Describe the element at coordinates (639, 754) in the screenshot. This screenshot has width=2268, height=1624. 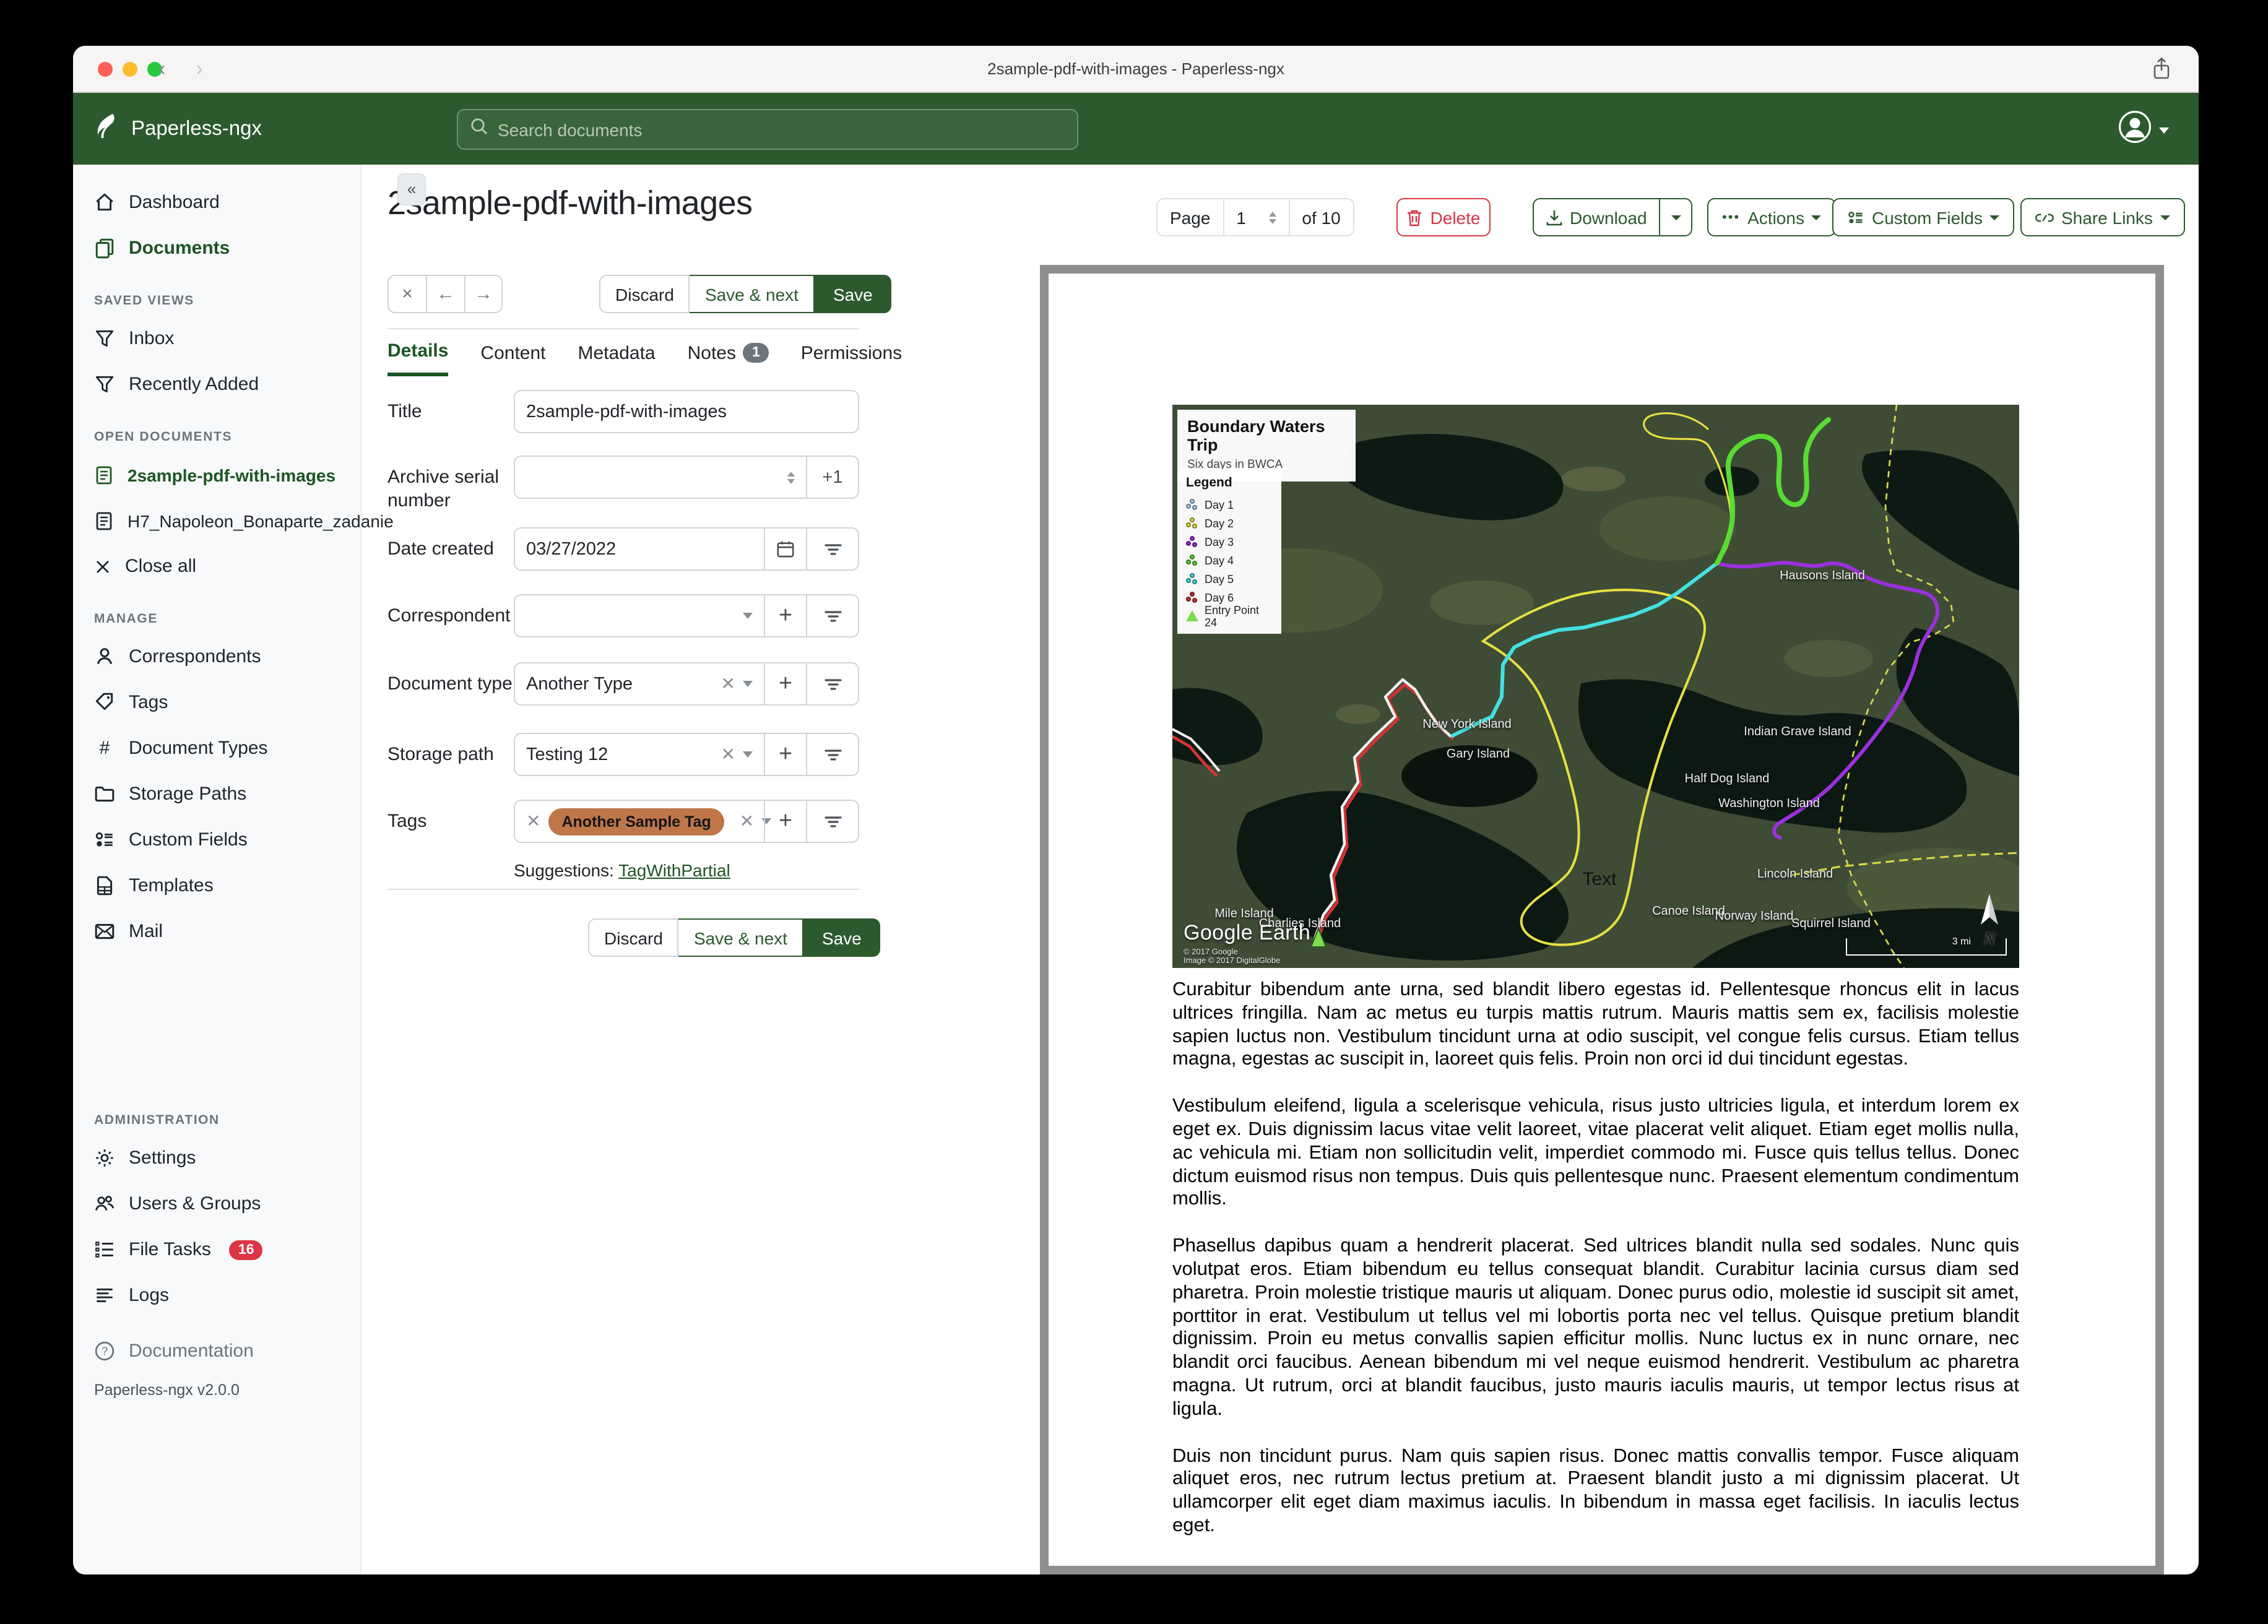
I see `storage-path-select: Testing 12 ✕` at that location.